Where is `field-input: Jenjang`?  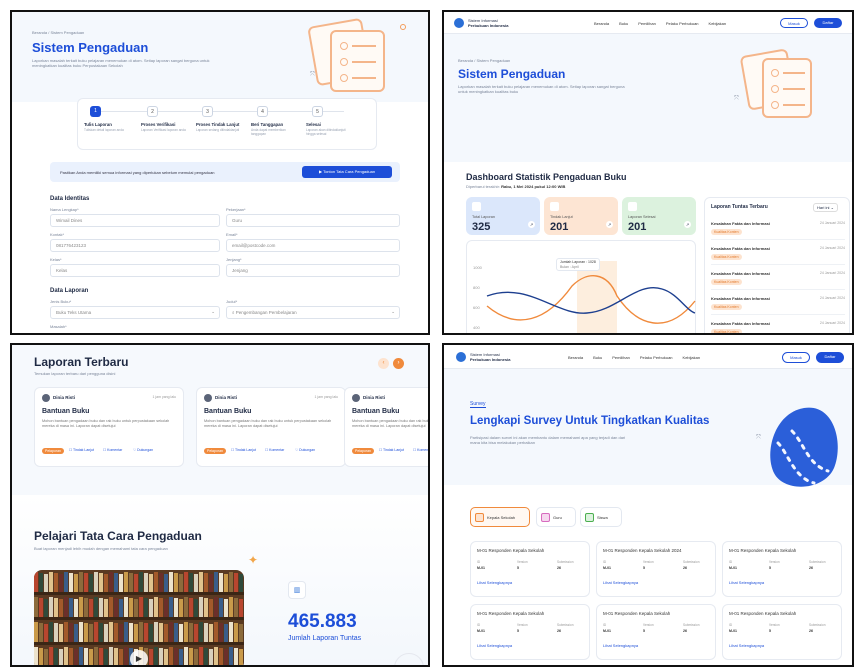
field-input: Jenjang is located at coordinates (313, 270).